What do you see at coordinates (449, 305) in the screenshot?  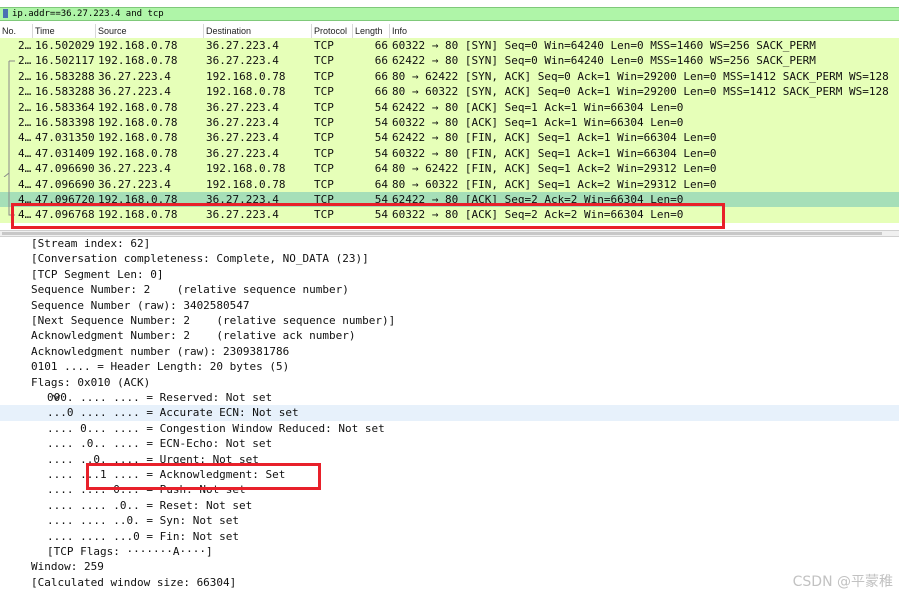 I see `detail-line: Sequence Number (raw): 3402580547` at bounding box center [449, 305].